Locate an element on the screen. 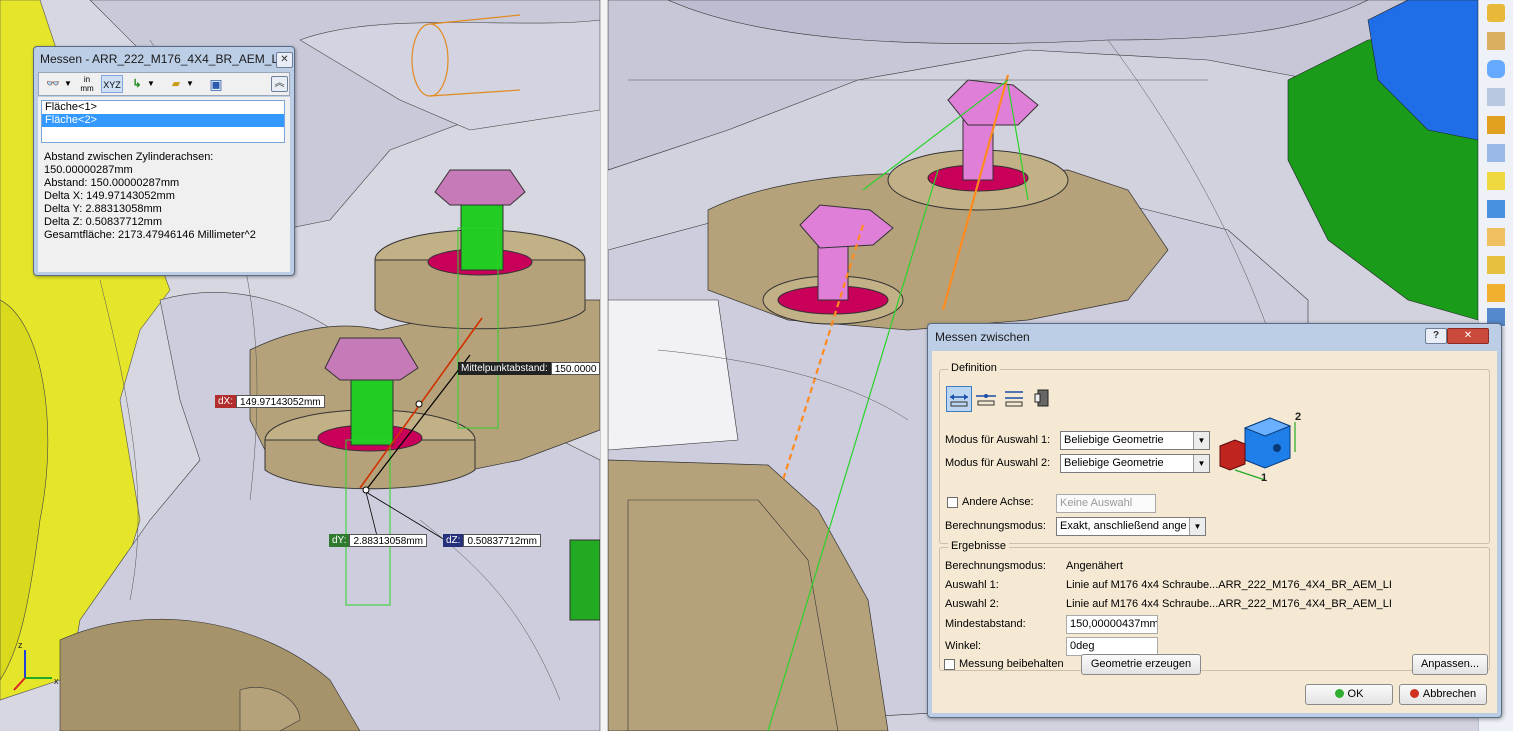  measure-between-icon is located at coordinates (959, 399).